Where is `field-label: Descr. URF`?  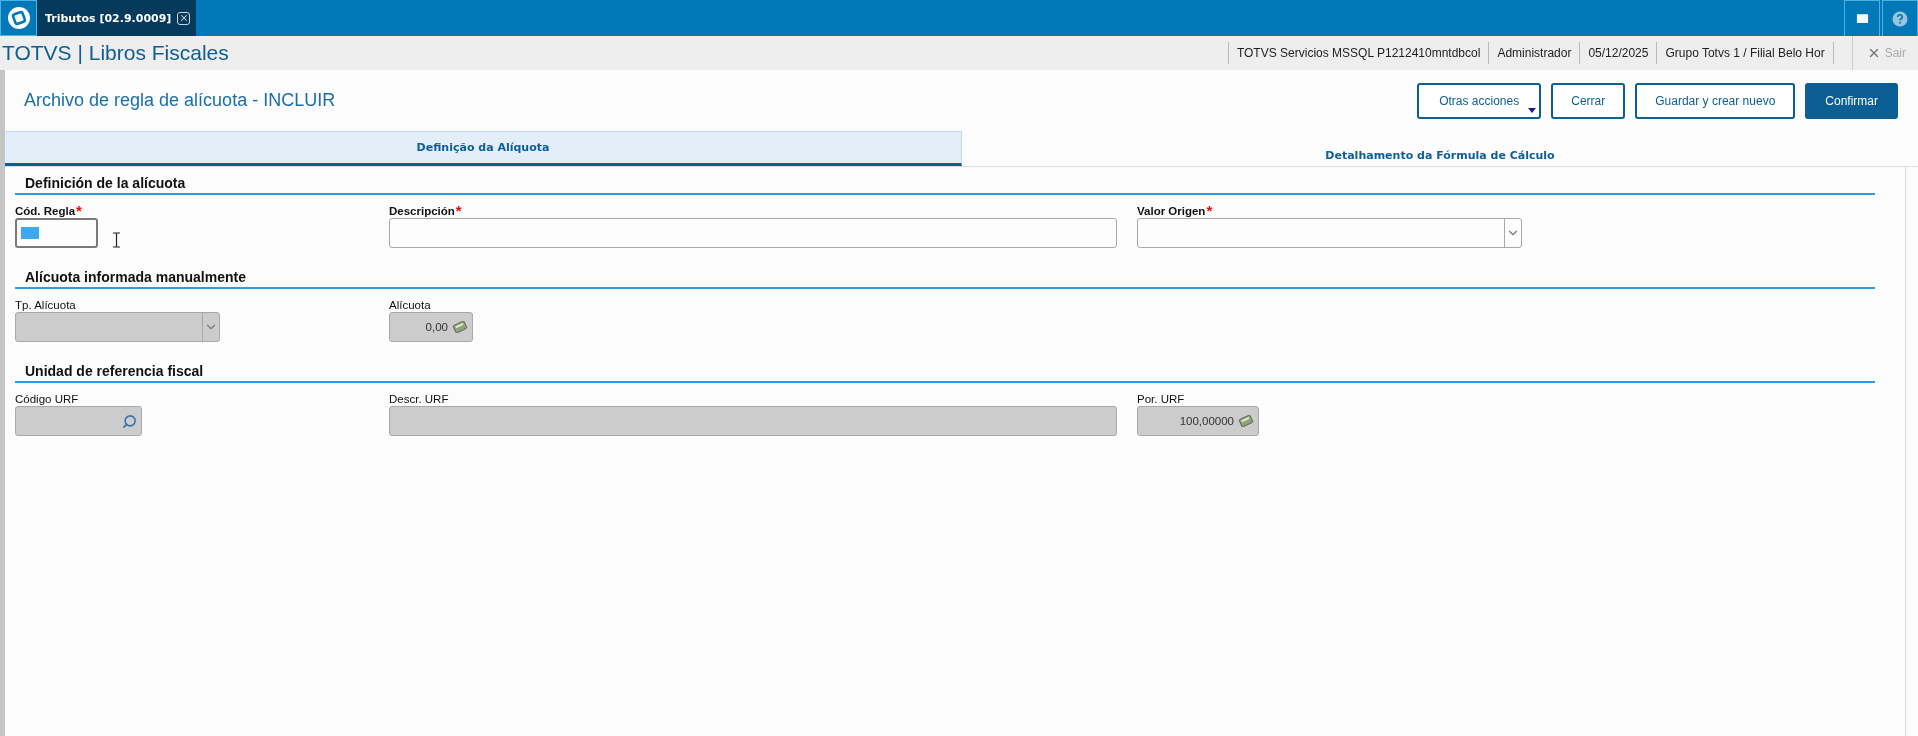
field-label: Descr. URF is located at coordinates (419, 399).